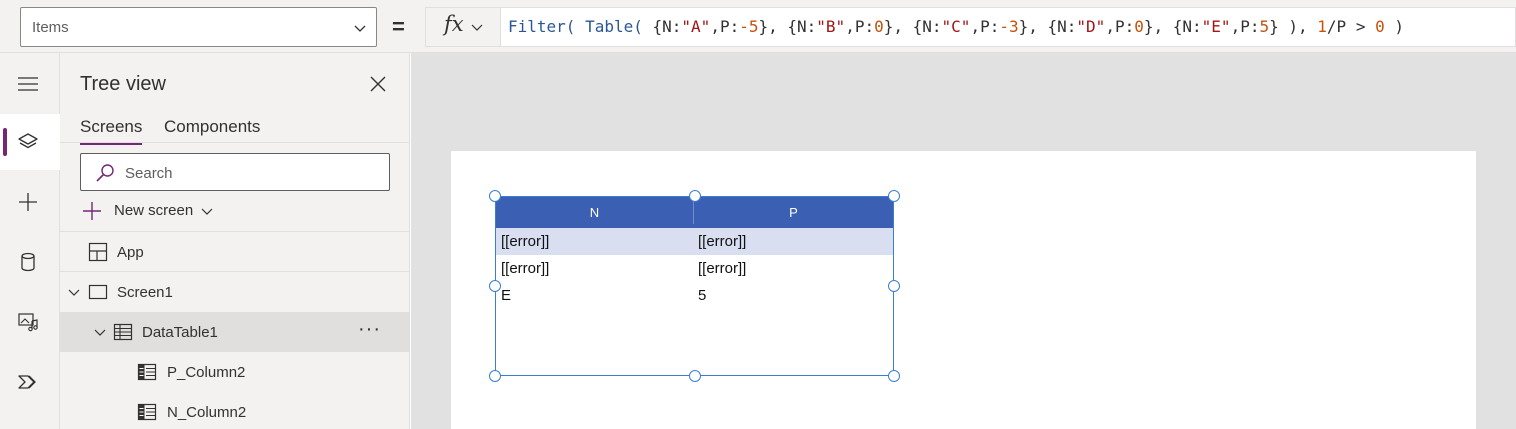 This screenshot has width=1516, height=429. Describe the element at coordinates (398, 26) in the screenshot. I see `equals-sign: =` at that location.